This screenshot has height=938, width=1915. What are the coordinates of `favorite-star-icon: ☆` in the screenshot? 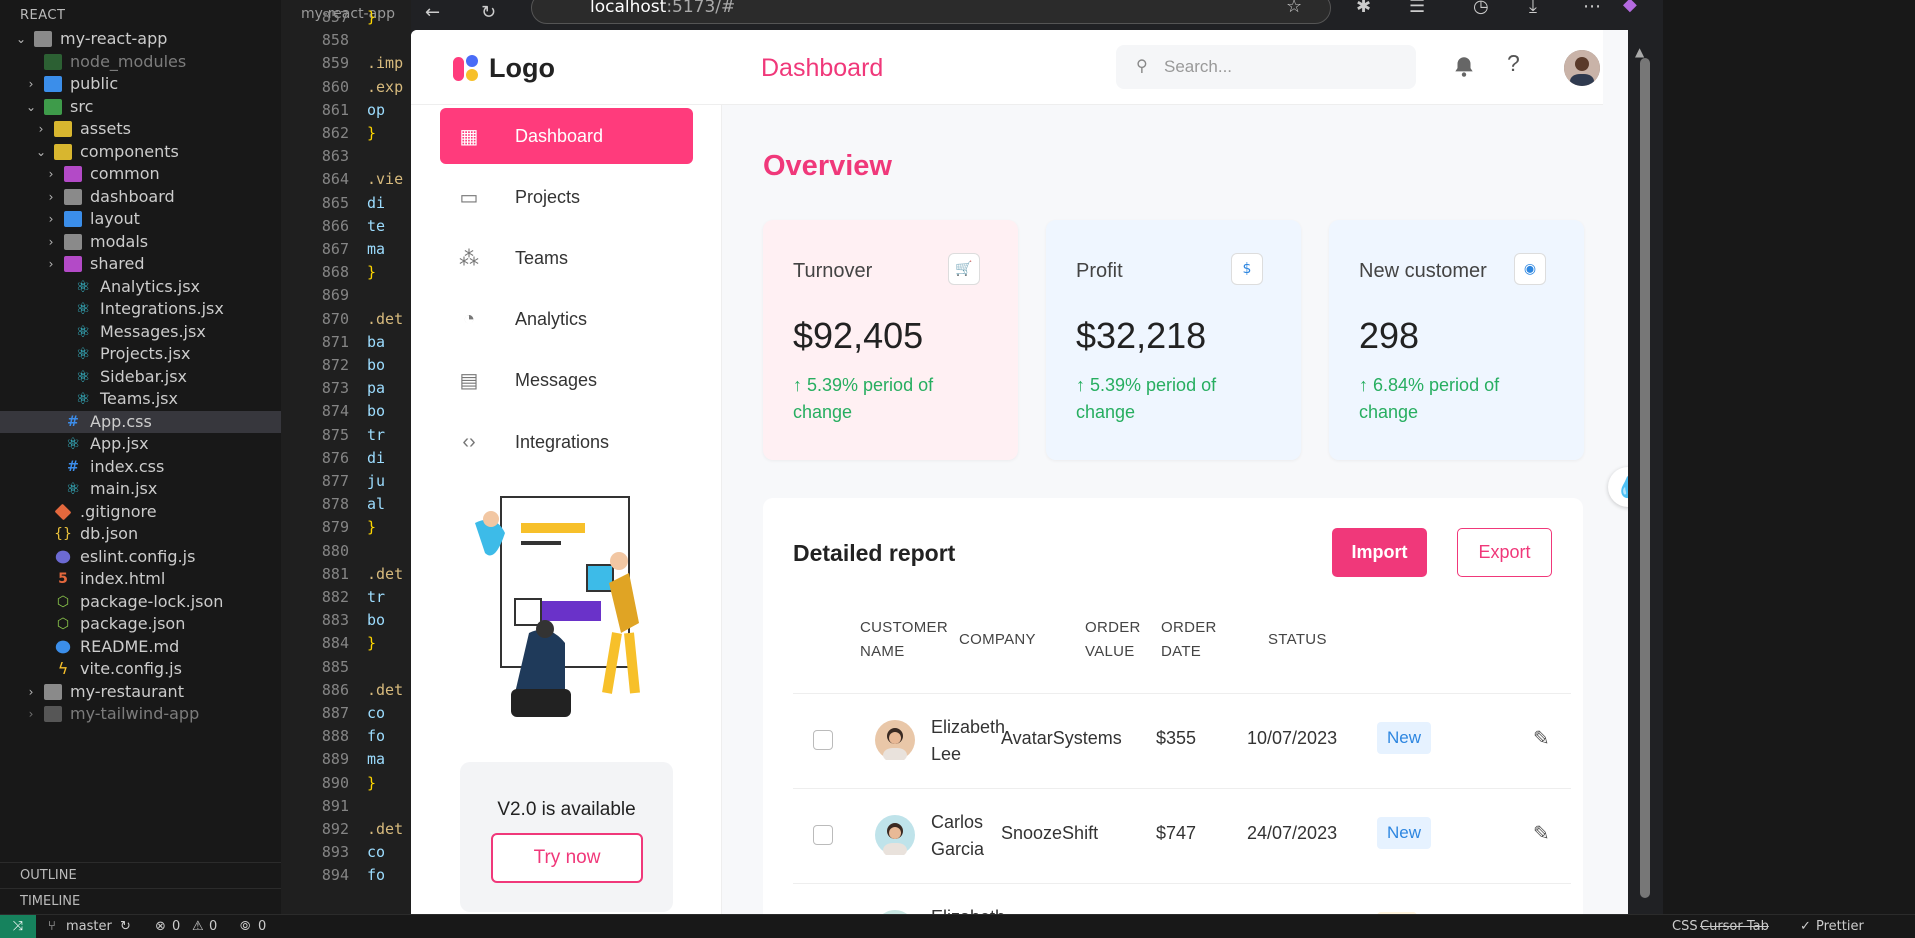 It's located at (1294, 8).